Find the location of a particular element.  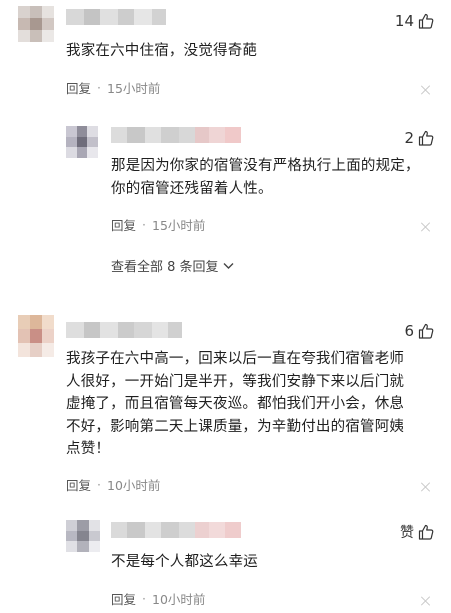

view-all-replies-button: 查看全部 8 条回复 is located at coordinates (172, 265).